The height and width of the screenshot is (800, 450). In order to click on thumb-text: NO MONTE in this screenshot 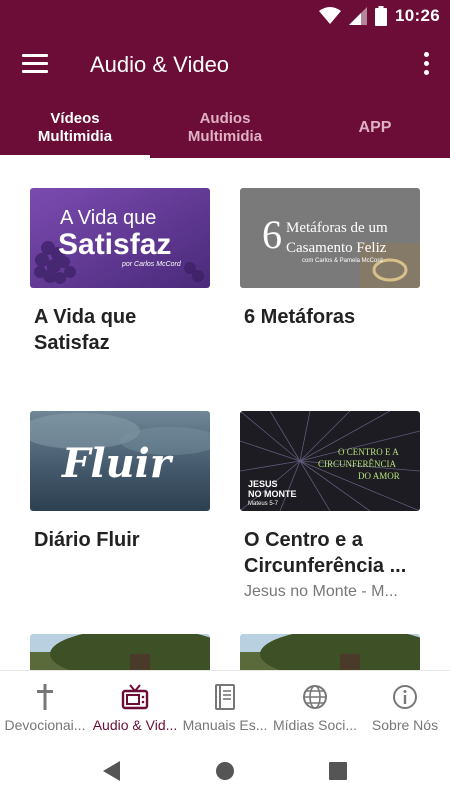, I will do `click(272, 494)`.